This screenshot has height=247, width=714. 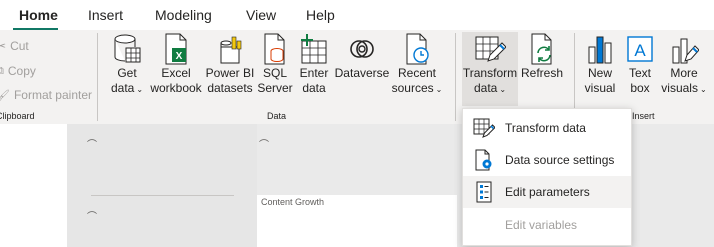 What do you see at coordinates (320, 15) in the screenshot?
I see `tab-help: Help` at bounding box center [320, 15].